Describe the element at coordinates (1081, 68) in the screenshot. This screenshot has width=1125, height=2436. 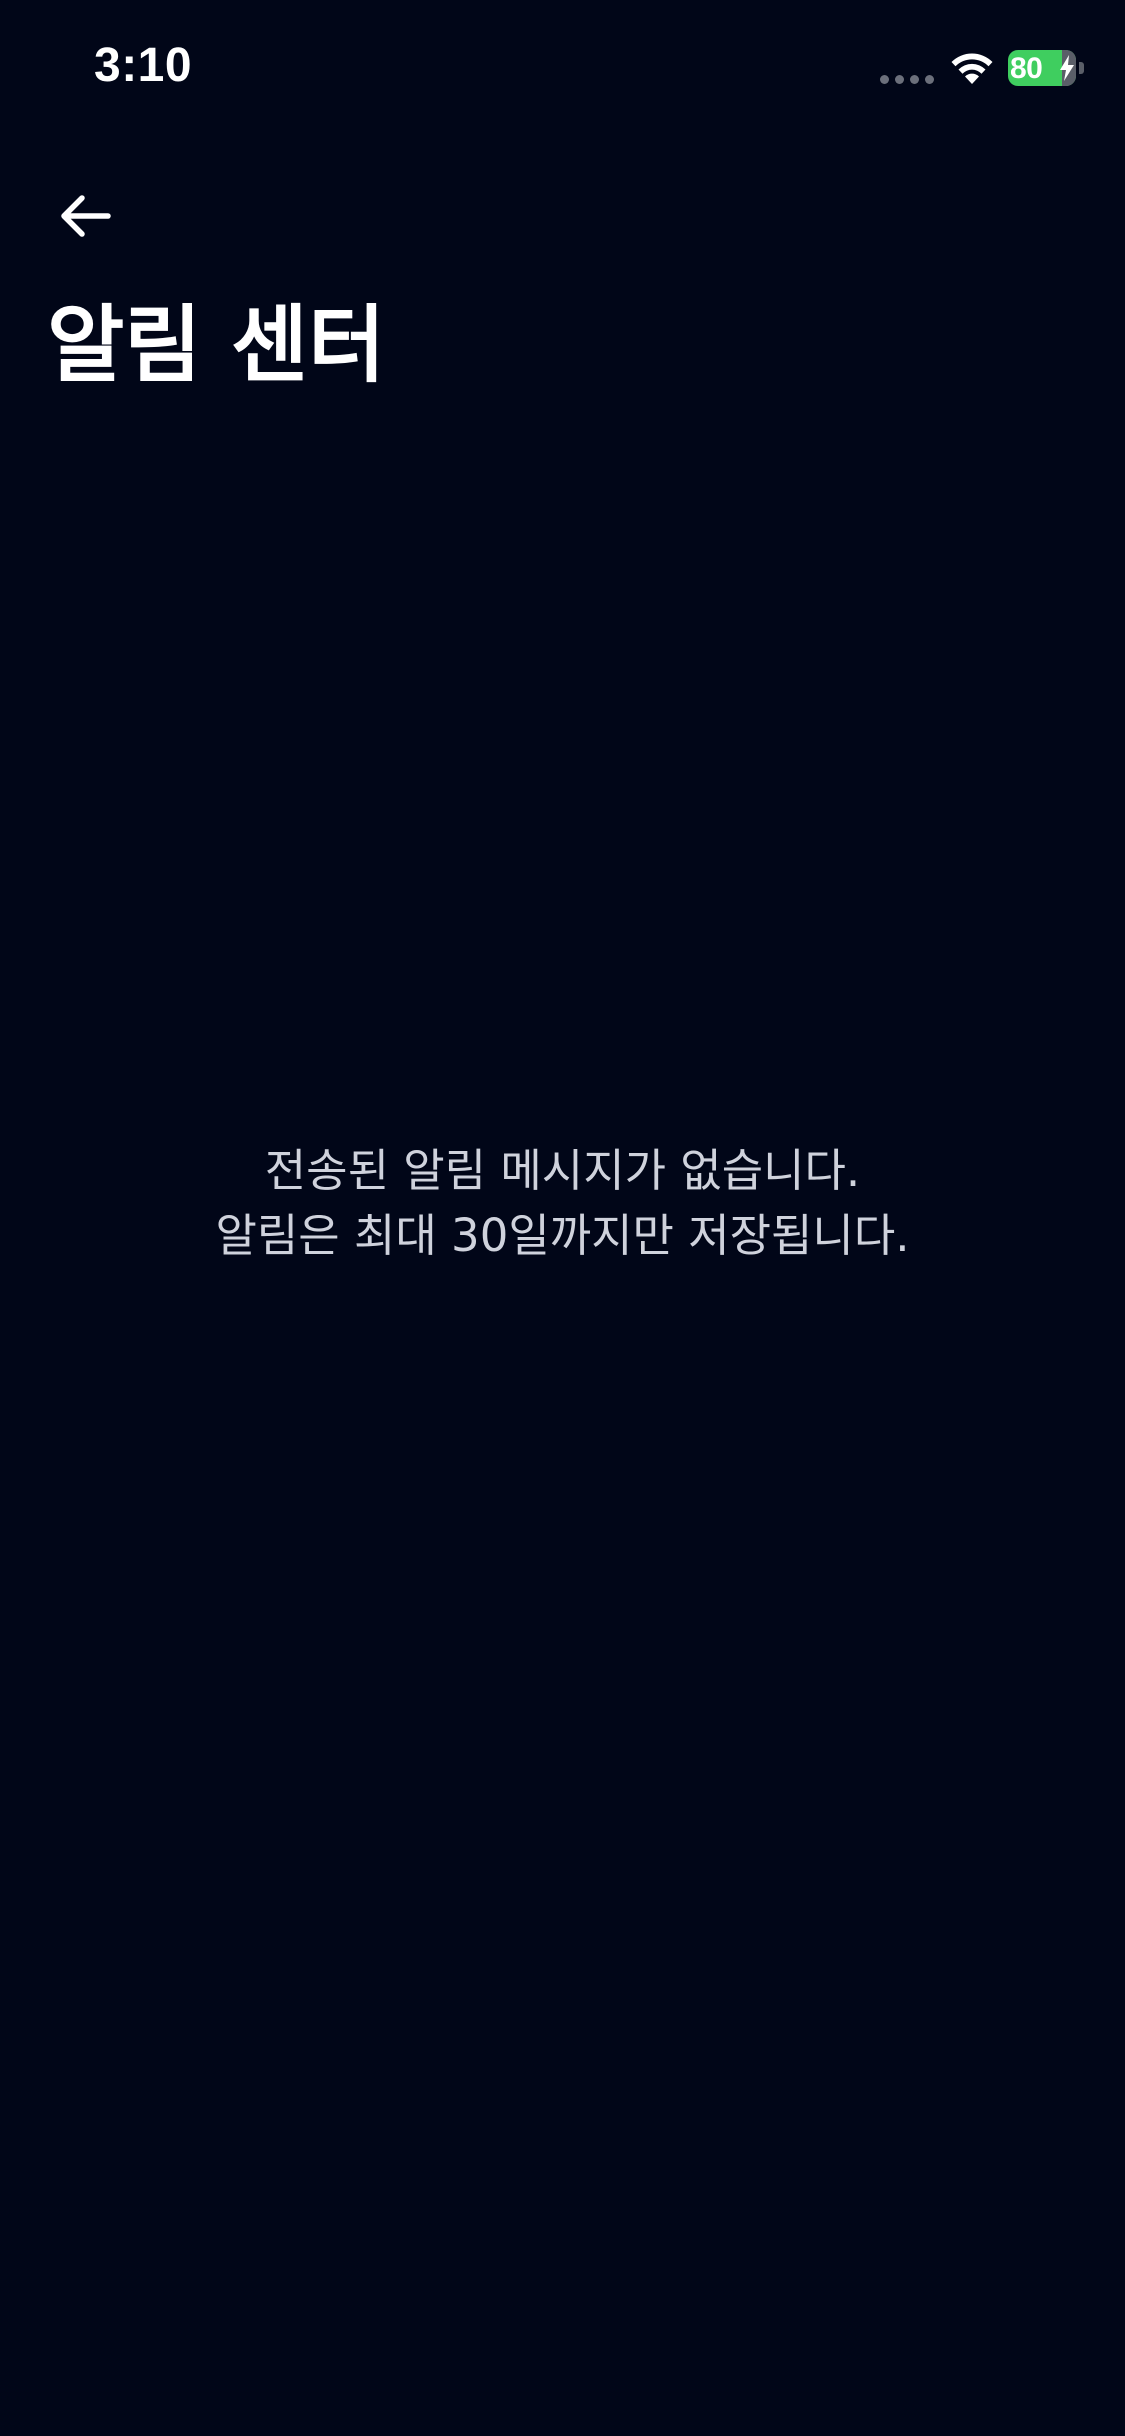
I see `battery-cap` at that location.